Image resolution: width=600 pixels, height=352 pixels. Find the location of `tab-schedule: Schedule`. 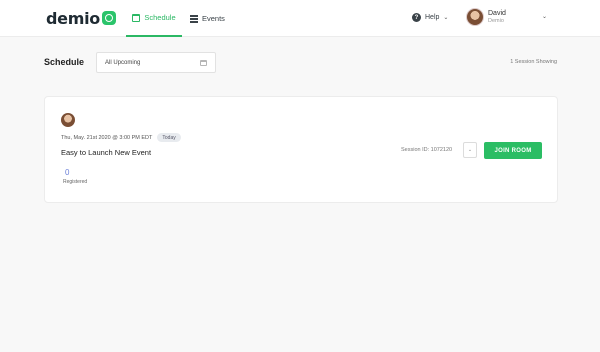

tab-schedule: Schedule is located at coordinates (154, 18).